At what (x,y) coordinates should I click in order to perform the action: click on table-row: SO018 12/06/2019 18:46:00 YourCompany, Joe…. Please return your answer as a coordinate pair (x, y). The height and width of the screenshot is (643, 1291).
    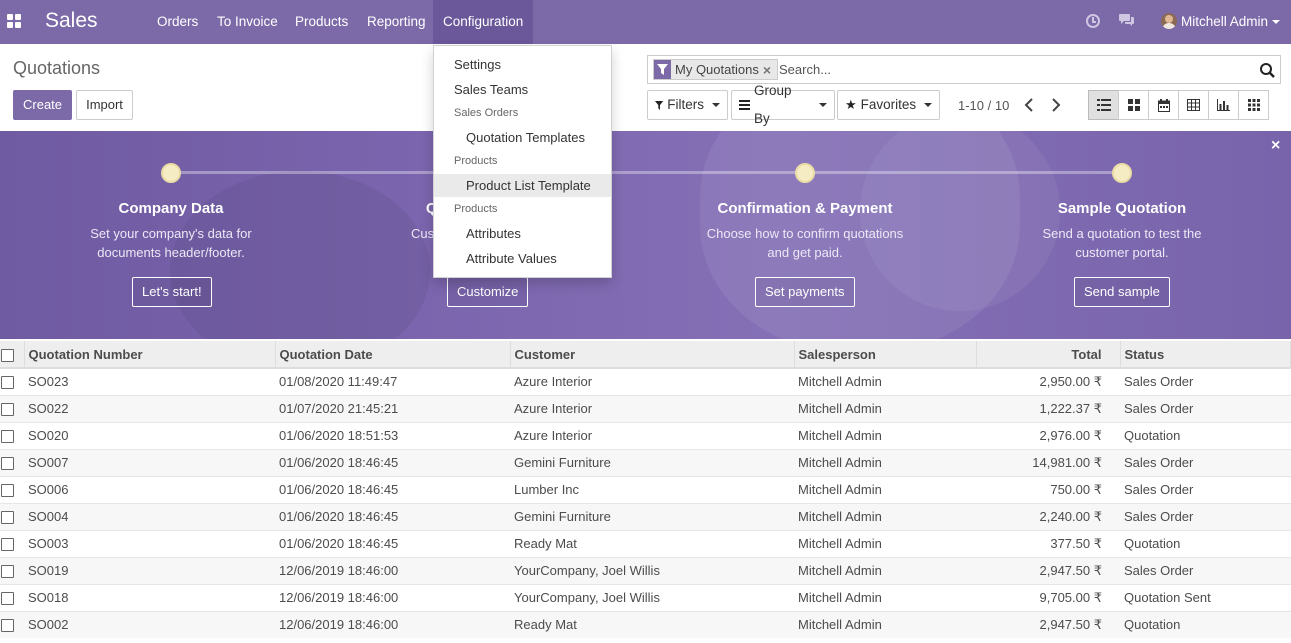
    Looking at the image, I should click on (645, 597).